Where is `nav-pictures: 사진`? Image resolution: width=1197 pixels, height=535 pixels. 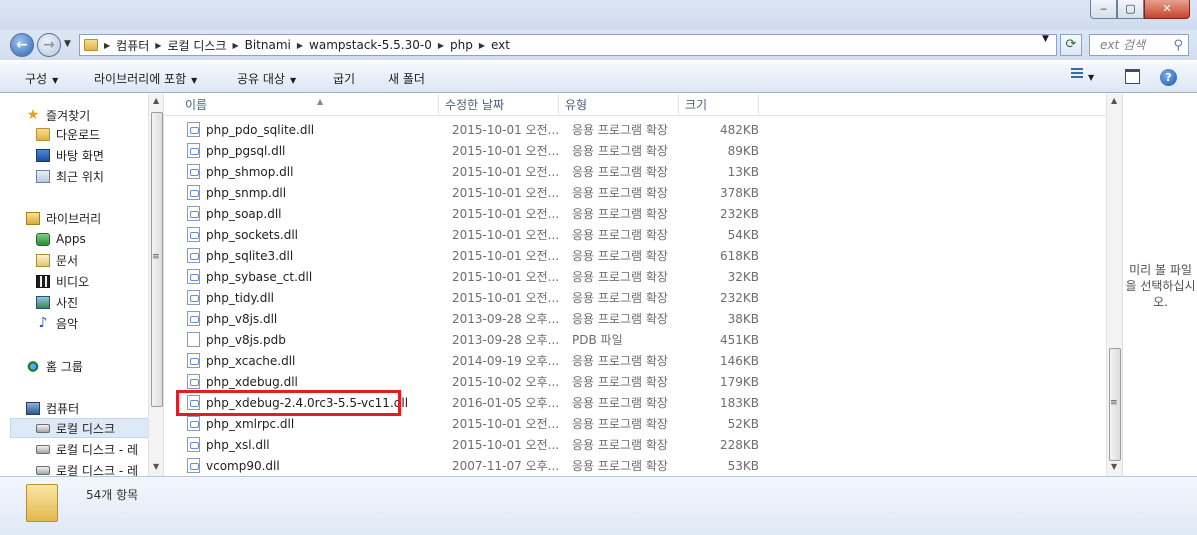 nav-pictures: 사진 is located at coordinates (99, 302).